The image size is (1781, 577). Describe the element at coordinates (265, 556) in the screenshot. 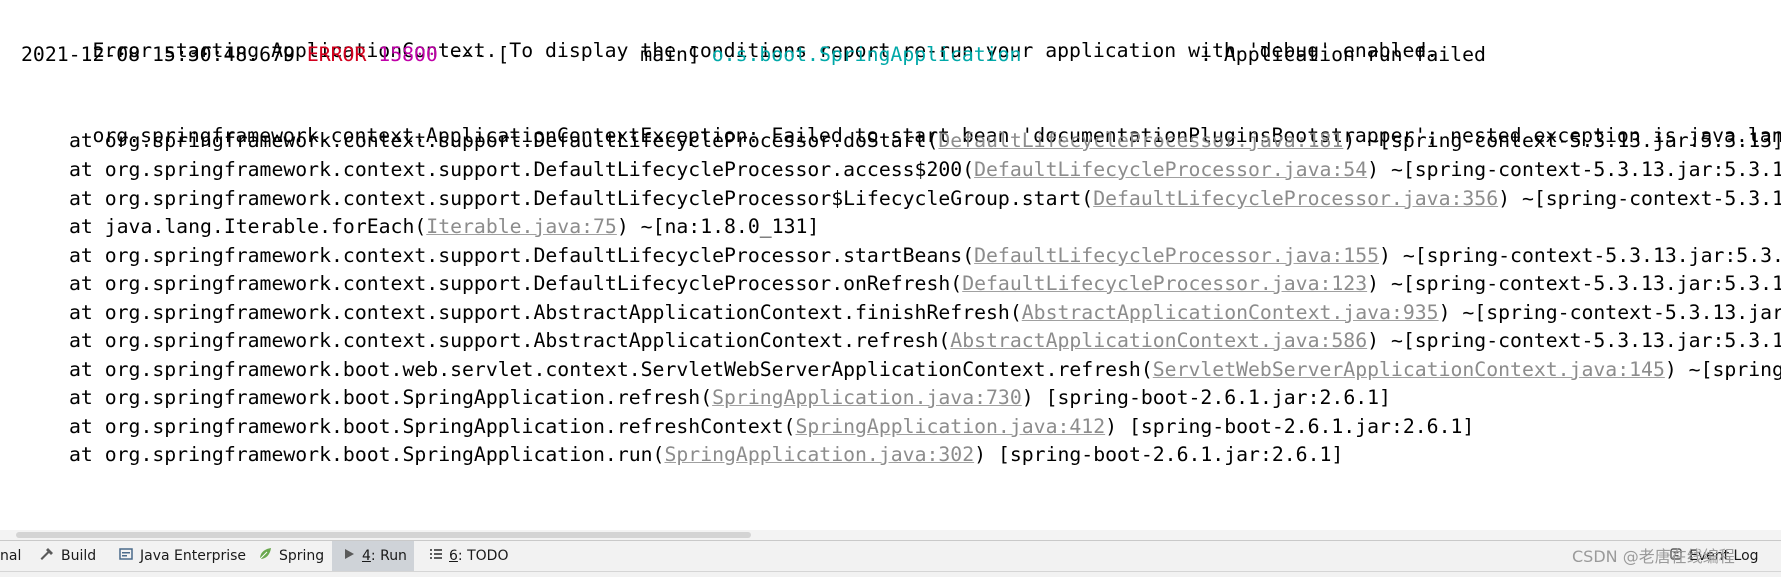

I see `spring-leaf-icon` at that location.